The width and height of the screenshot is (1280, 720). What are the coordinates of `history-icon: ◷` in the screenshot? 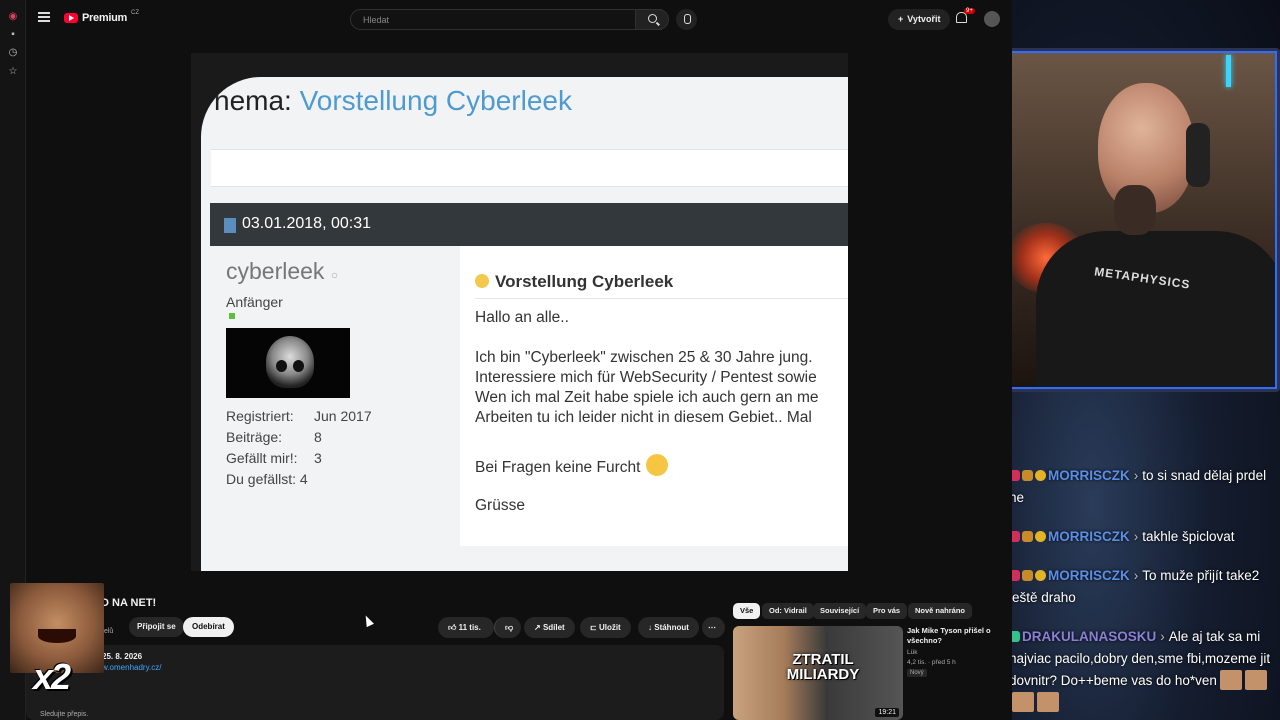 It's located at (13, 53).